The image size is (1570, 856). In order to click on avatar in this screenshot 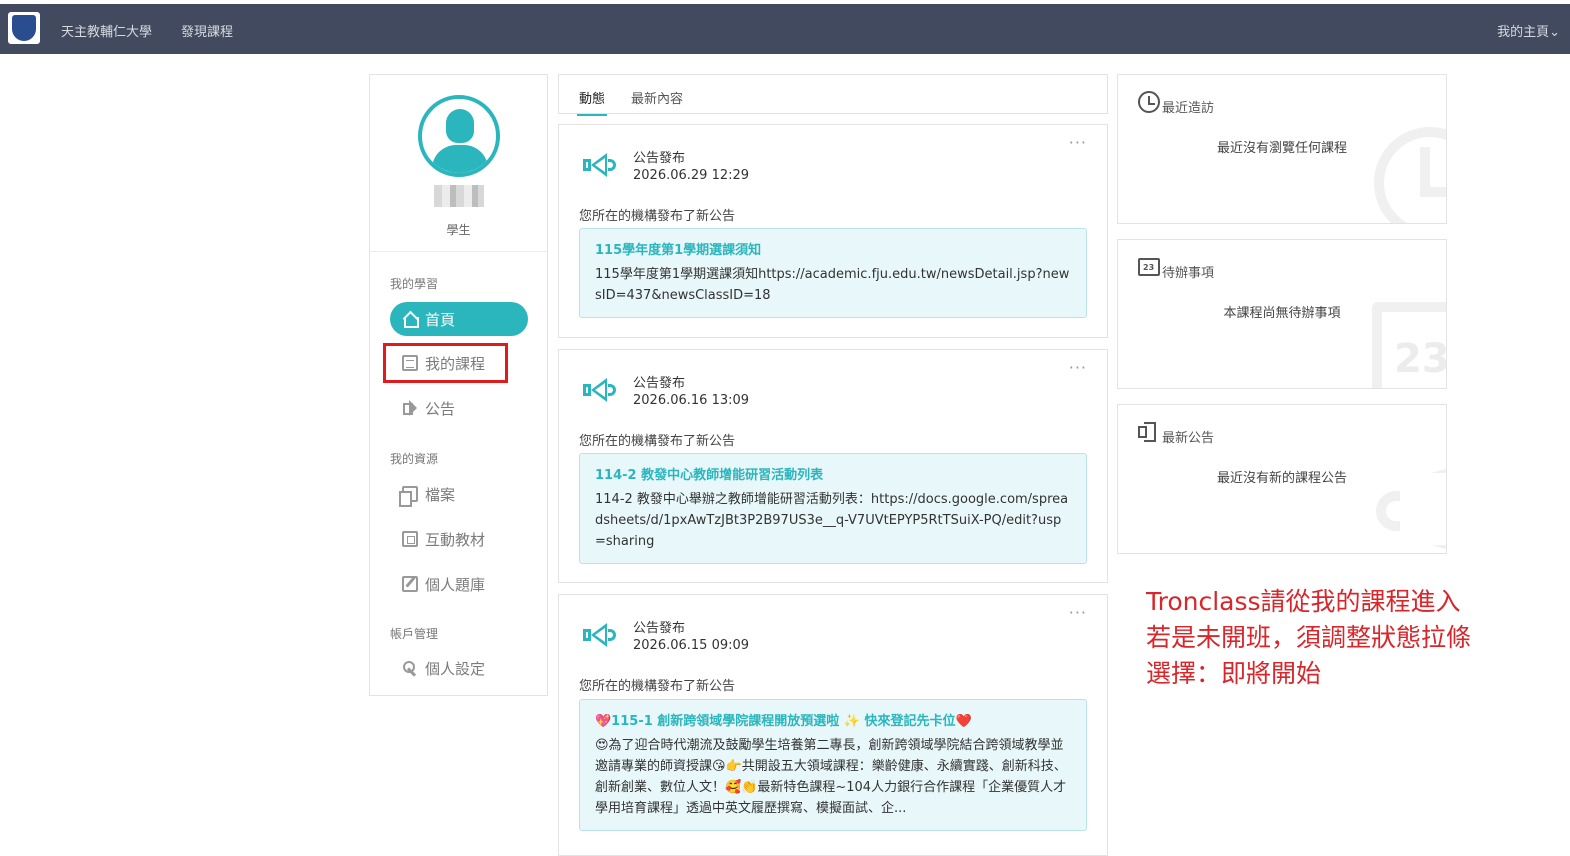, I will do `click(459, 136)`.